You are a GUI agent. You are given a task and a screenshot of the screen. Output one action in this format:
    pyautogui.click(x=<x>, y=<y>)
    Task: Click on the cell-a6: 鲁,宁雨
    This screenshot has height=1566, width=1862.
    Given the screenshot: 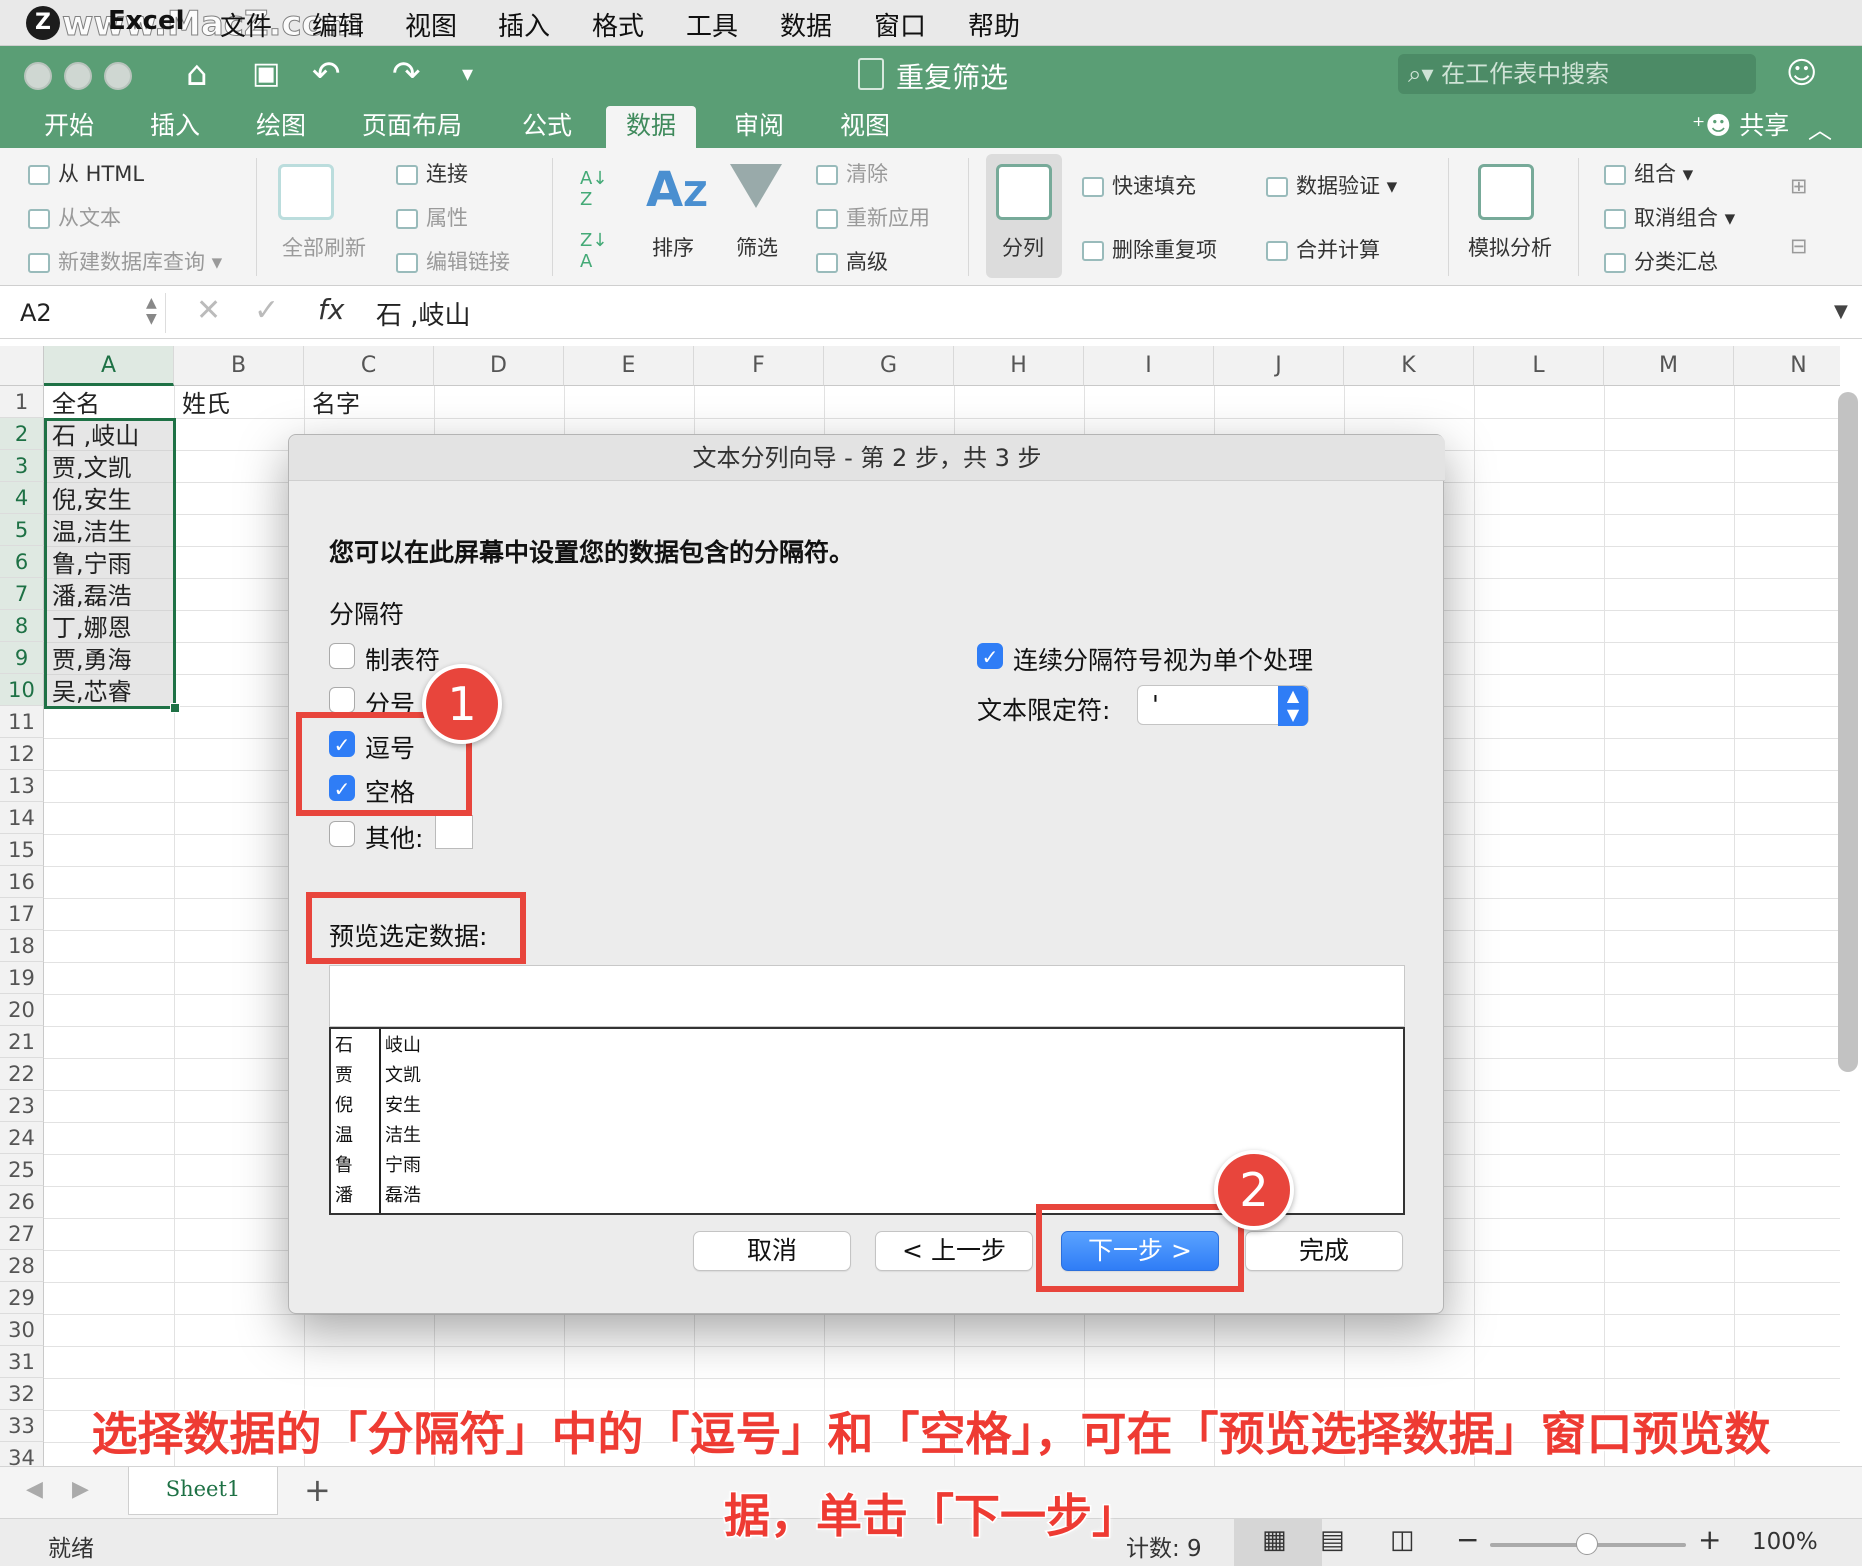 What is the action you would take?
    pyautogui.click(x=109, y=564)
    